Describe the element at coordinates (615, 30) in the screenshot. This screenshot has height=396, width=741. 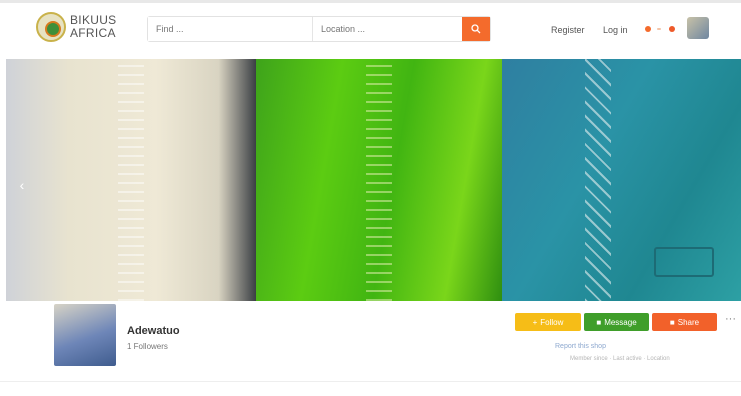
I see `login-link: Log in` at that location.